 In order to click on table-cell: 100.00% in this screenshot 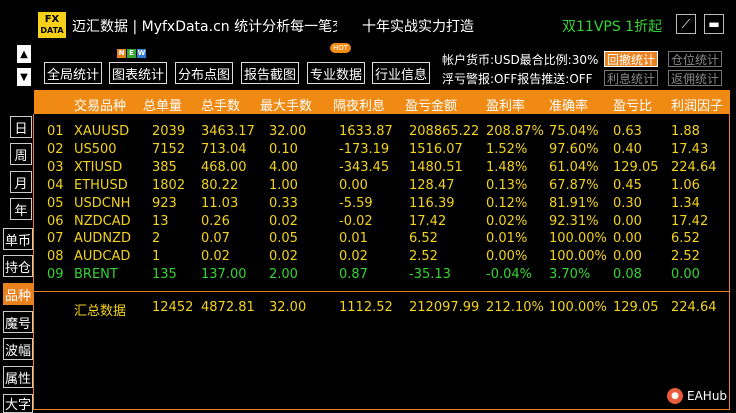, I will do `click(578, 257)`.